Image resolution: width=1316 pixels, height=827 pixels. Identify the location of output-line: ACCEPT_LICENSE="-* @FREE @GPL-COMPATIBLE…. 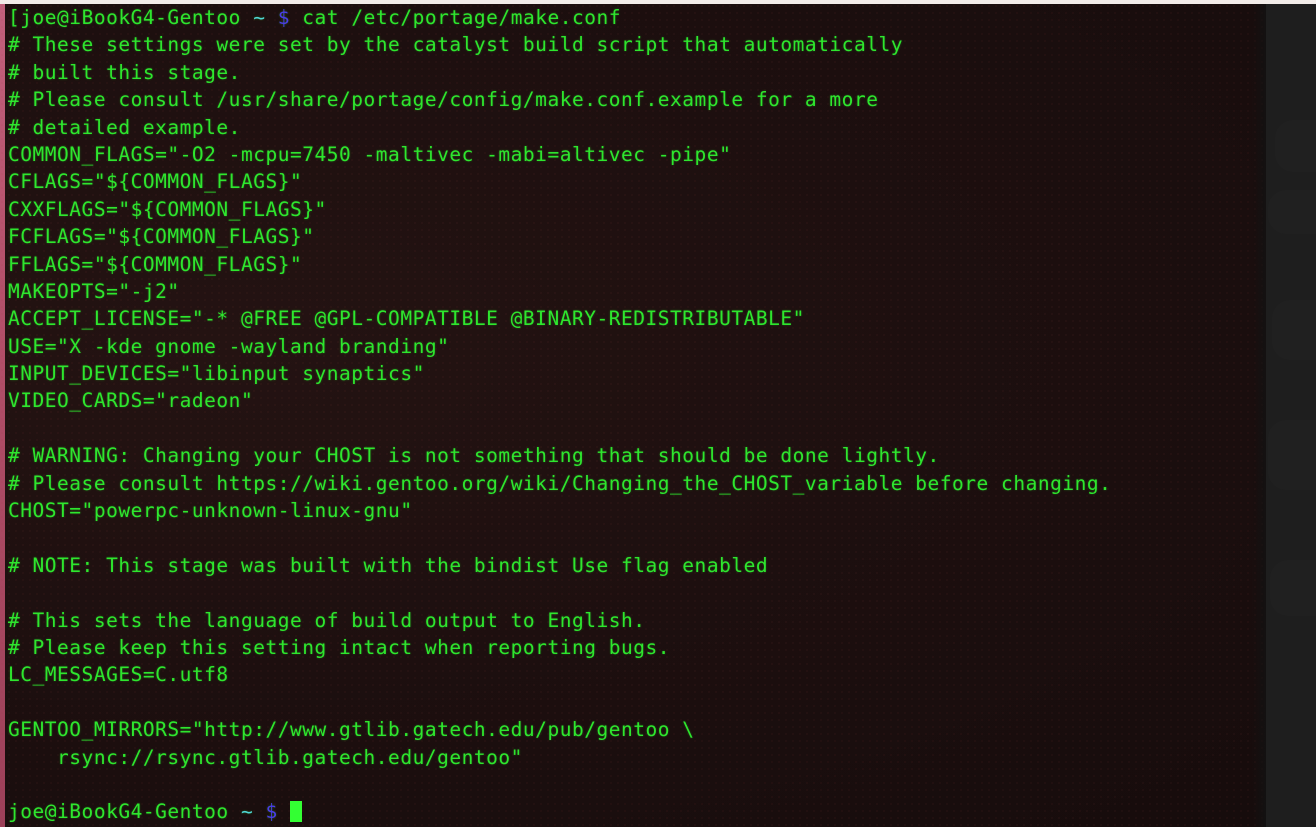
(406, 319).